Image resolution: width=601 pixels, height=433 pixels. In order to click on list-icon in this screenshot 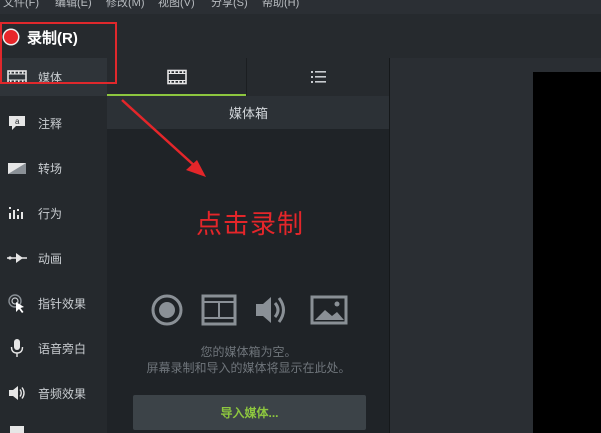, I will do `click(318, 77)`.